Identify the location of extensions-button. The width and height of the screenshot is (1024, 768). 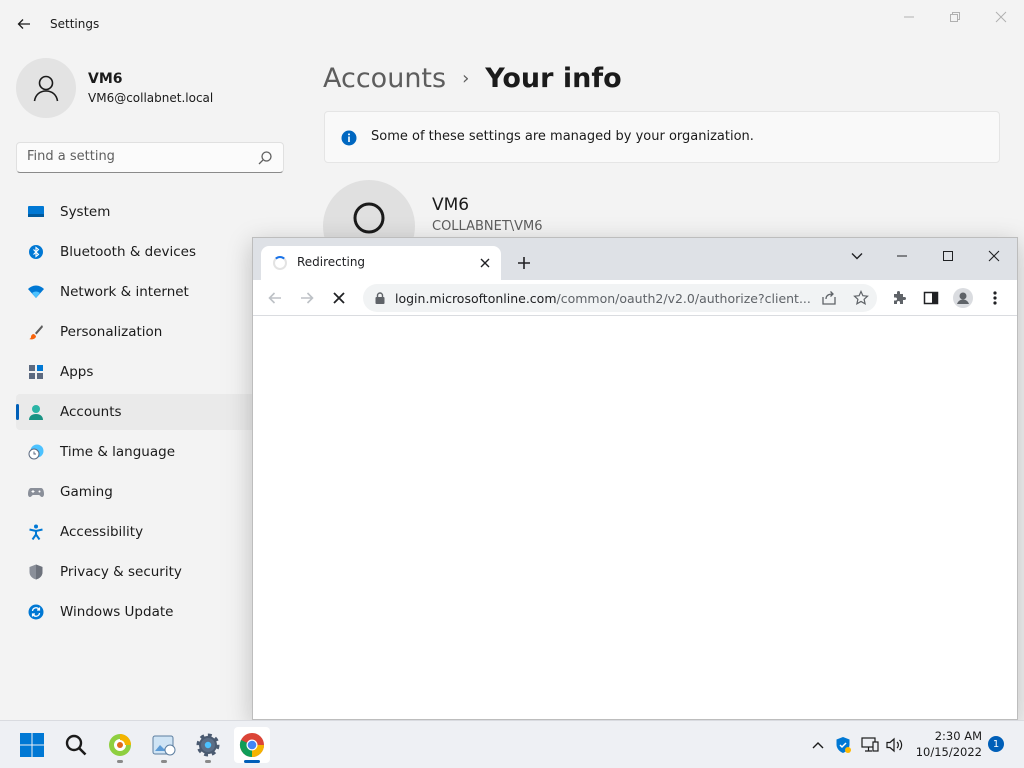
(899, 298).